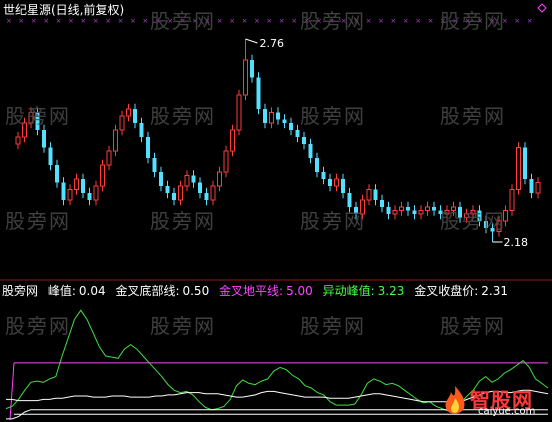 The width and height of the screenshot is (552, 422). Describe the element at coordinates (38, 116) in the screenshot. I see `watermark-3: 股旁网` at that location.